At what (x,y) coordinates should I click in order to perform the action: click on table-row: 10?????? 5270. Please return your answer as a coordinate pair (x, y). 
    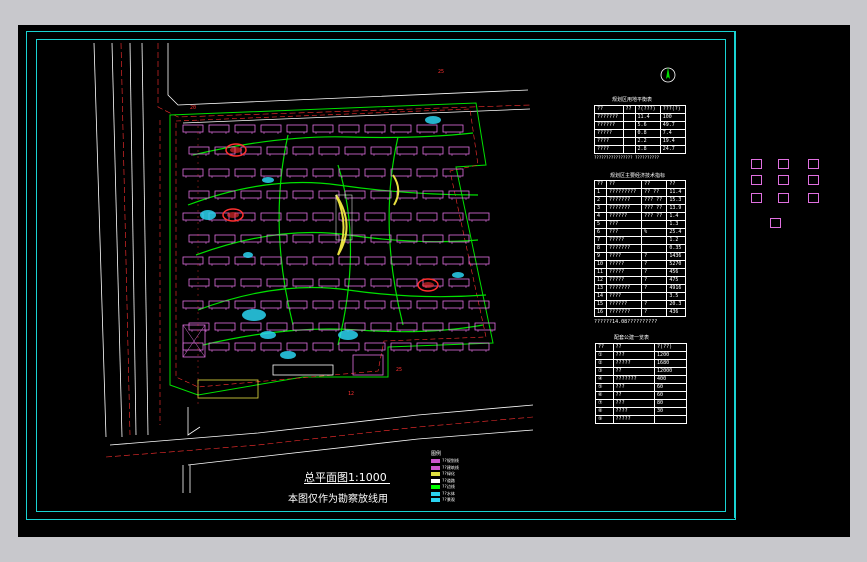
    Looking at the image, I should click on (639, 264).